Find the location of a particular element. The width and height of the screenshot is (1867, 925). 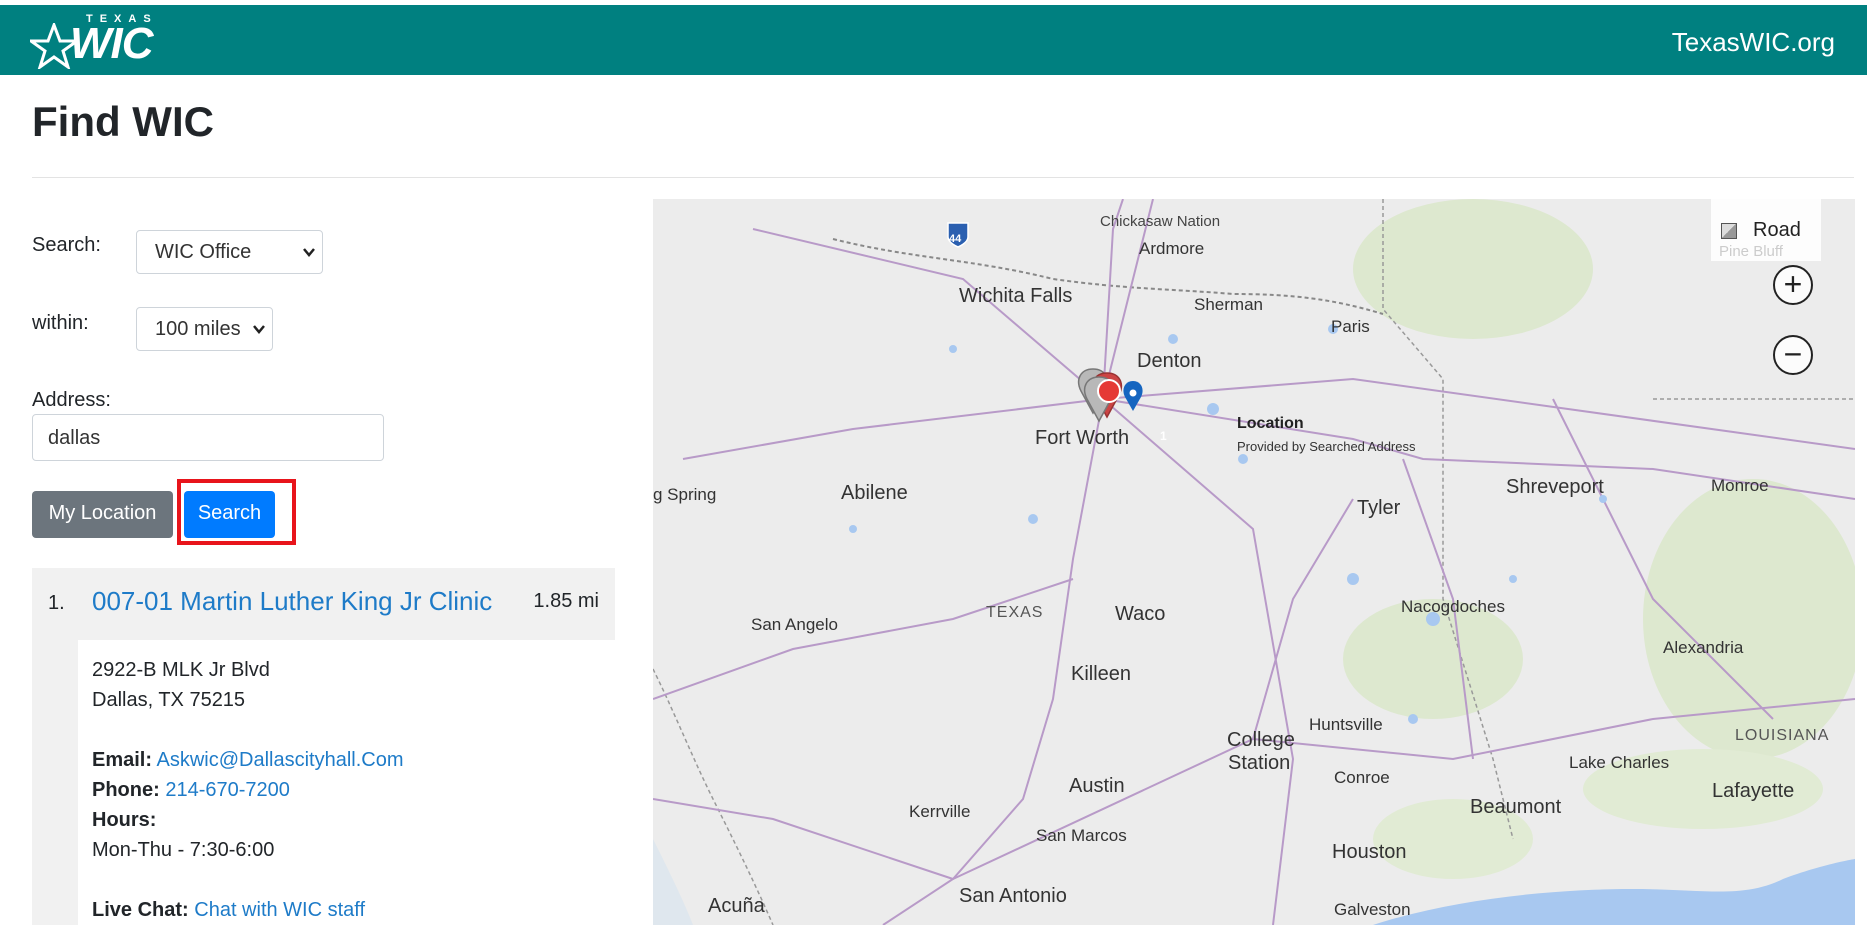

zoom-in-button: + is located at coordinates (1793, 285).